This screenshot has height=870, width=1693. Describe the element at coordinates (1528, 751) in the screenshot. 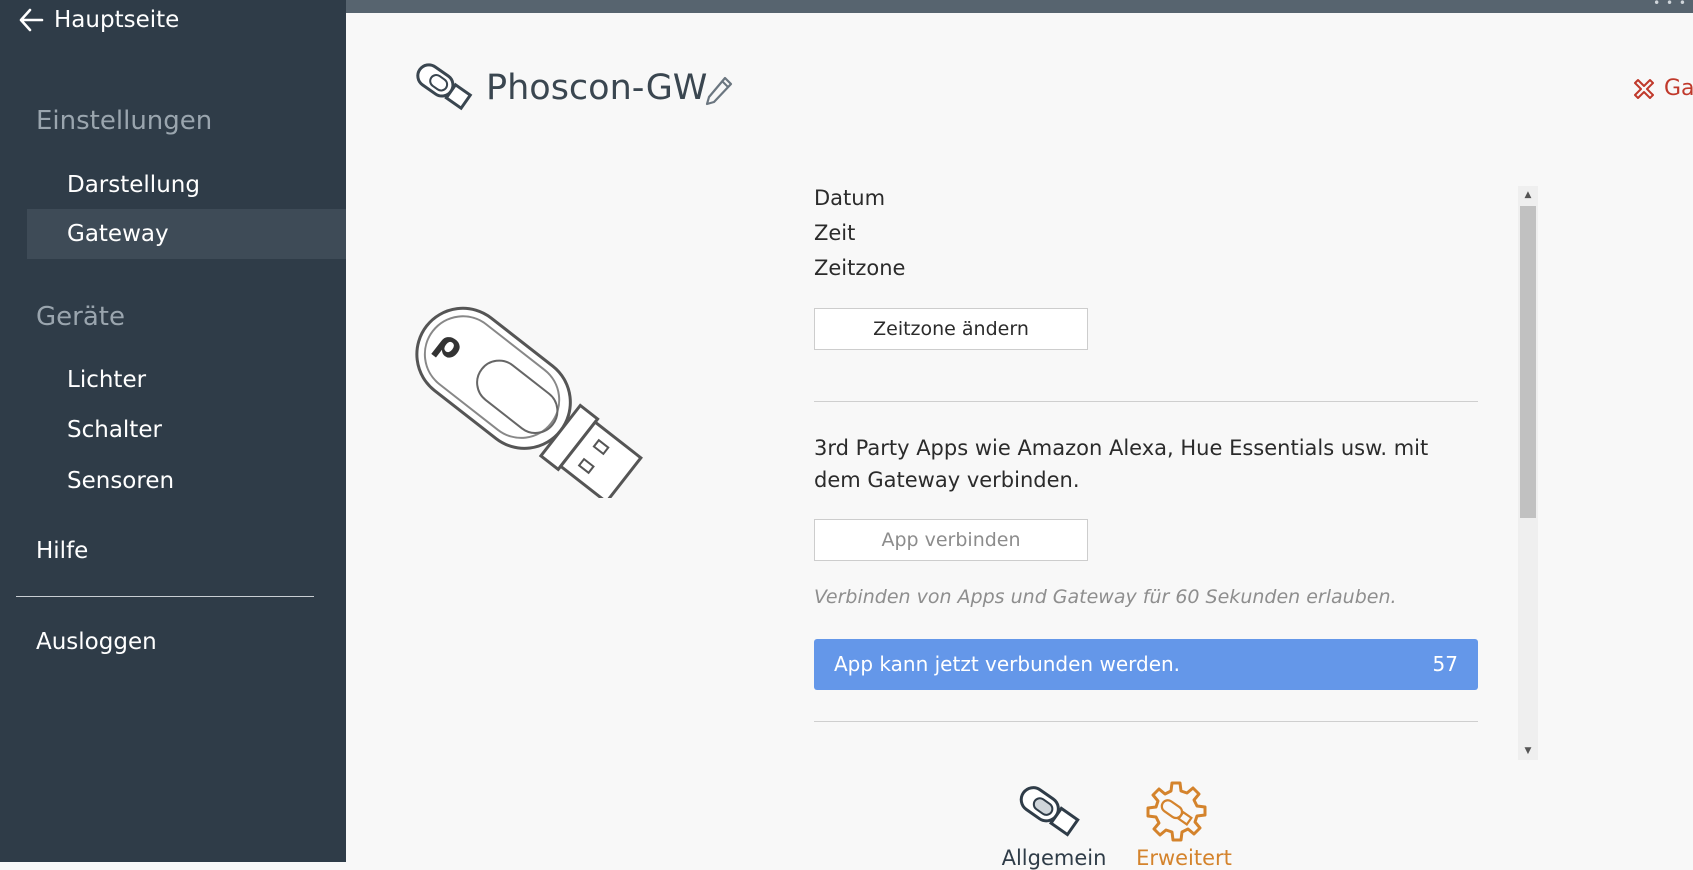

I see `scroll-down-arrow-icon: ▼` at that location.